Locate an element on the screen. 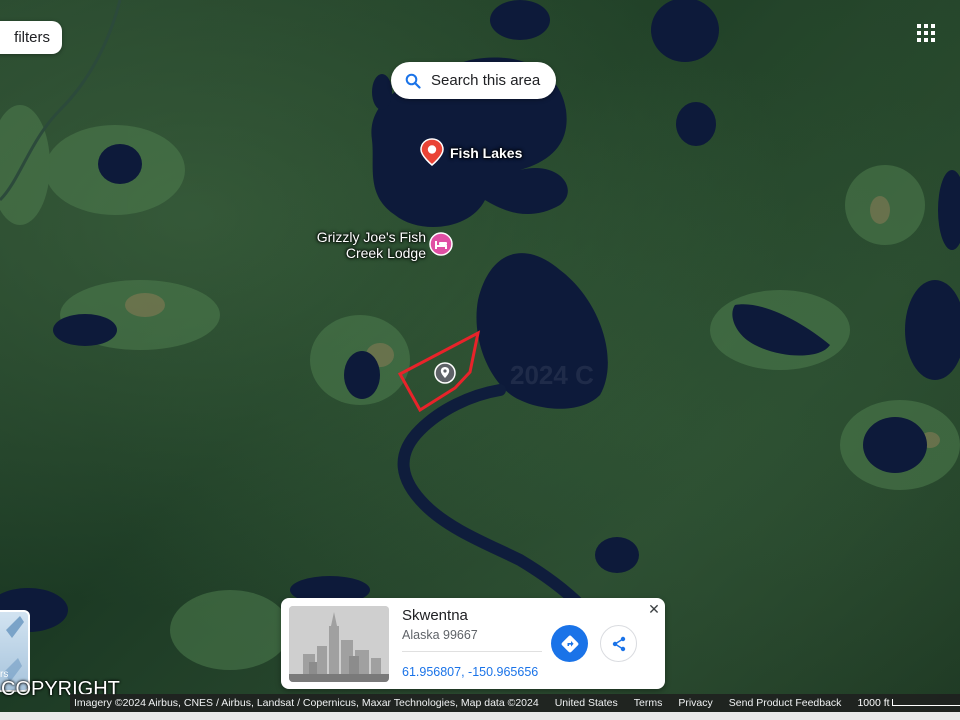 This screenshot has height=720, width=960. filters-button: filters is located at coordinates (31, 37).